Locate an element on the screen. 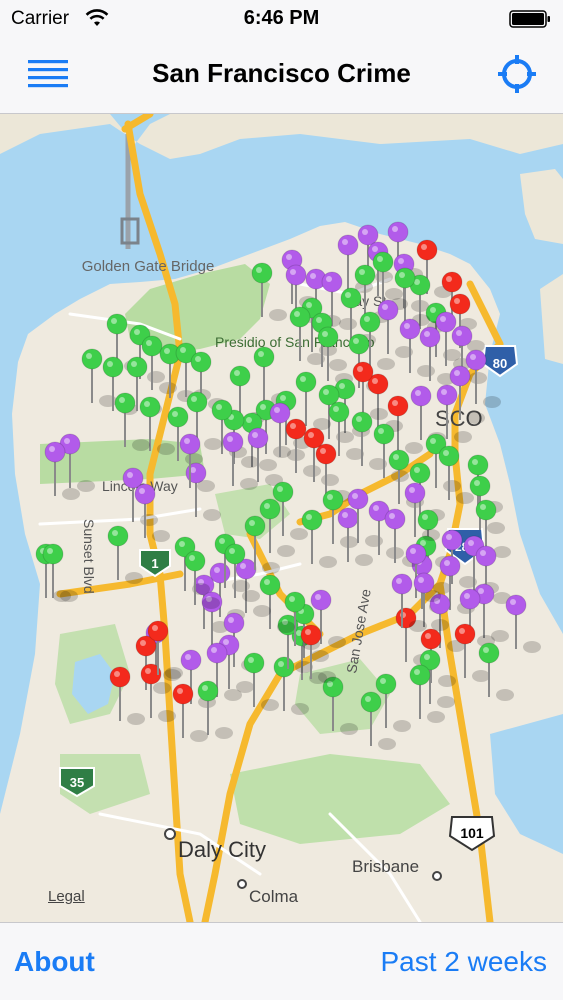 The width and height of the screenshot is (563, 1000). about-button: About is located at coordinates (54, 962).